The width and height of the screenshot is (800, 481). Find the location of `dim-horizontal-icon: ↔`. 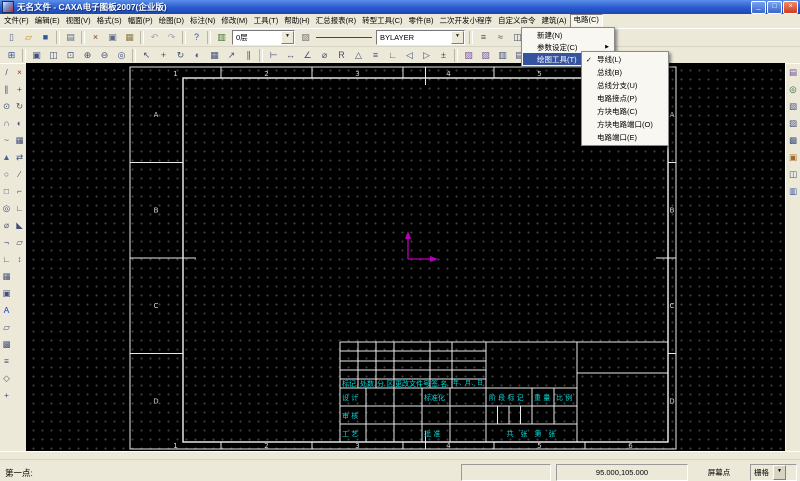

dim-horizontal-icon: ↔ is located at coordinates (290, 55).